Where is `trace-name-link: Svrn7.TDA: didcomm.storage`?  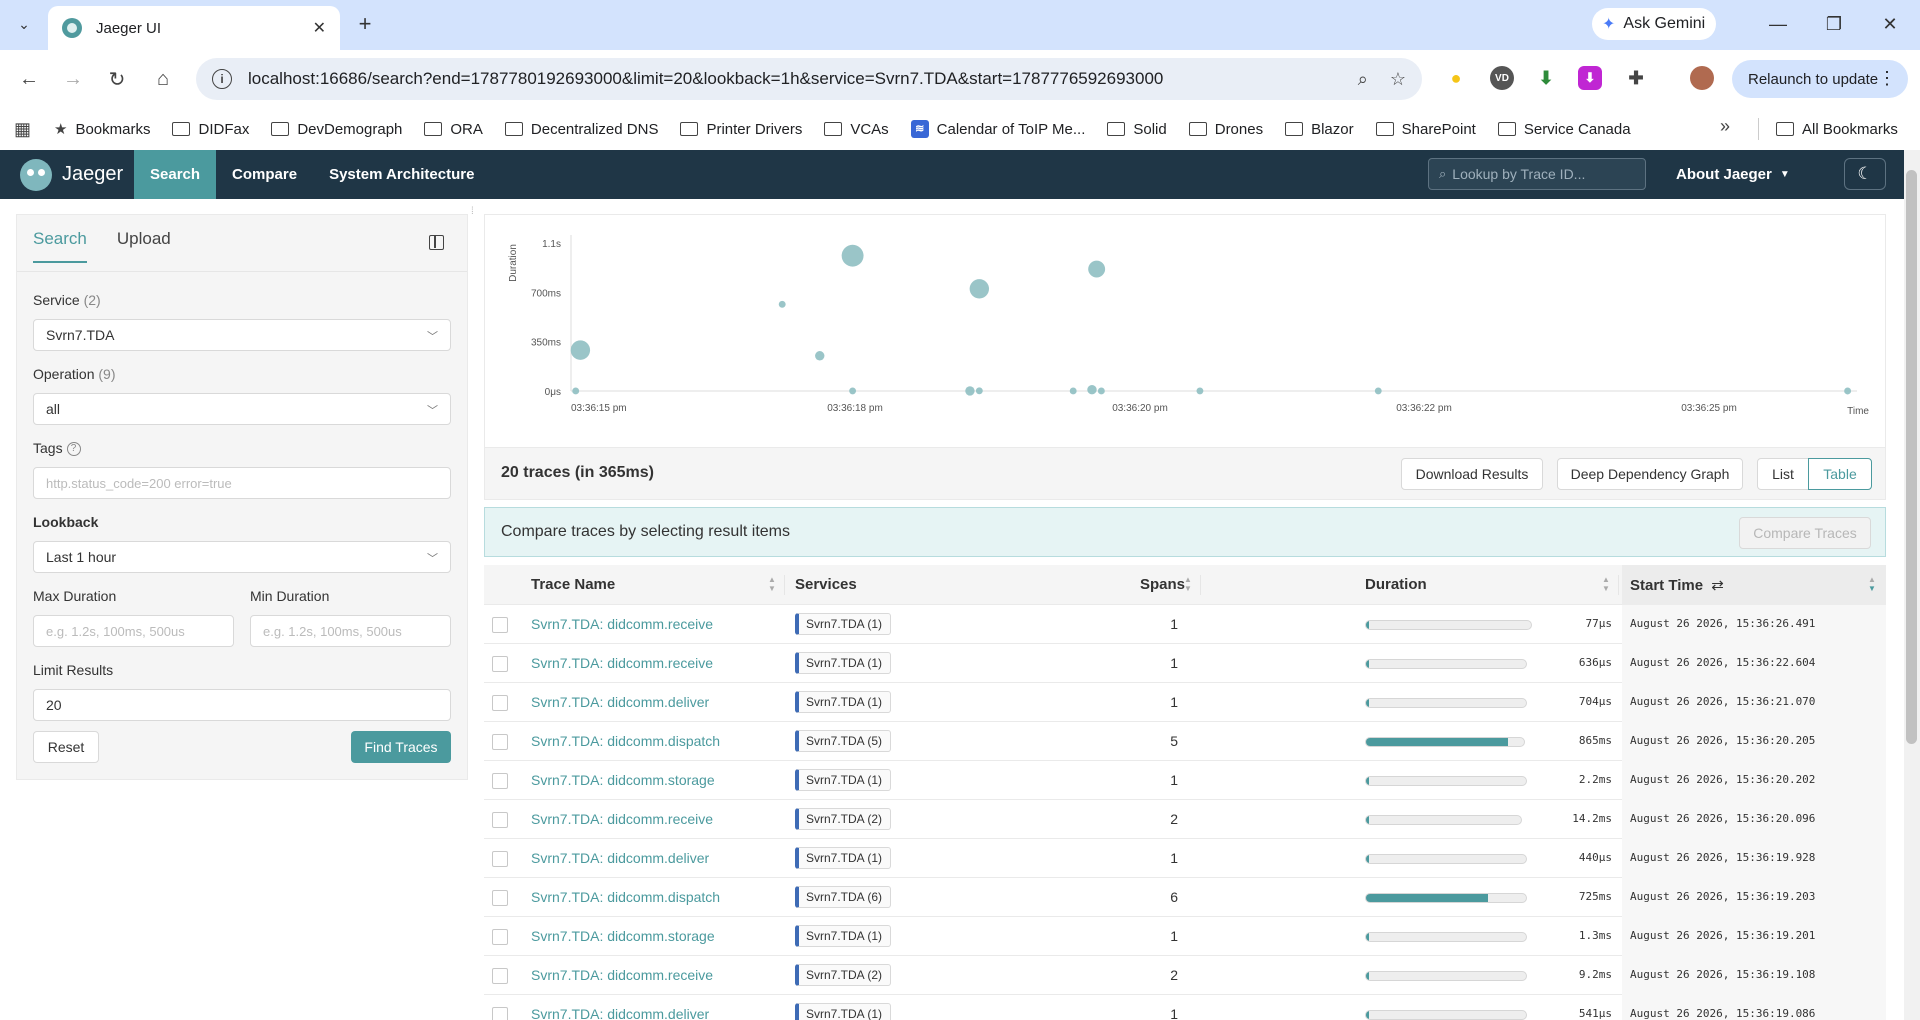
trace-name-link: Svrn7.TDA: didcomm.storage is located at coordinates (623, 780).